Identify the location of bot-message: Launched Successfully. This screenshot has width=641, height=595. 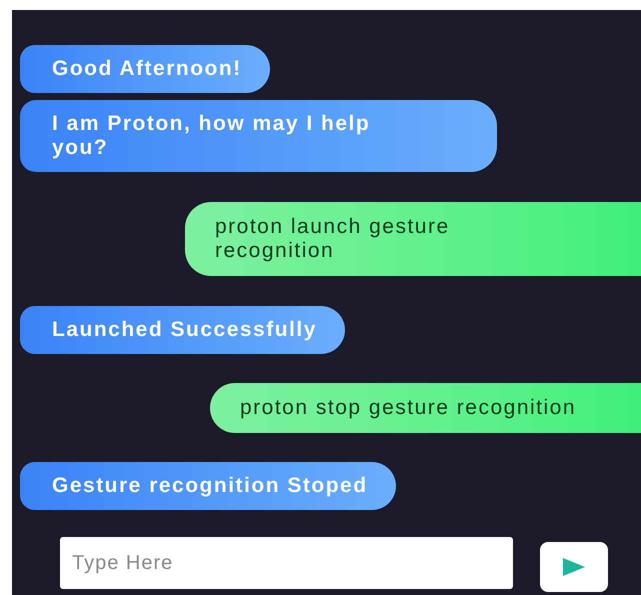
(182, 330).